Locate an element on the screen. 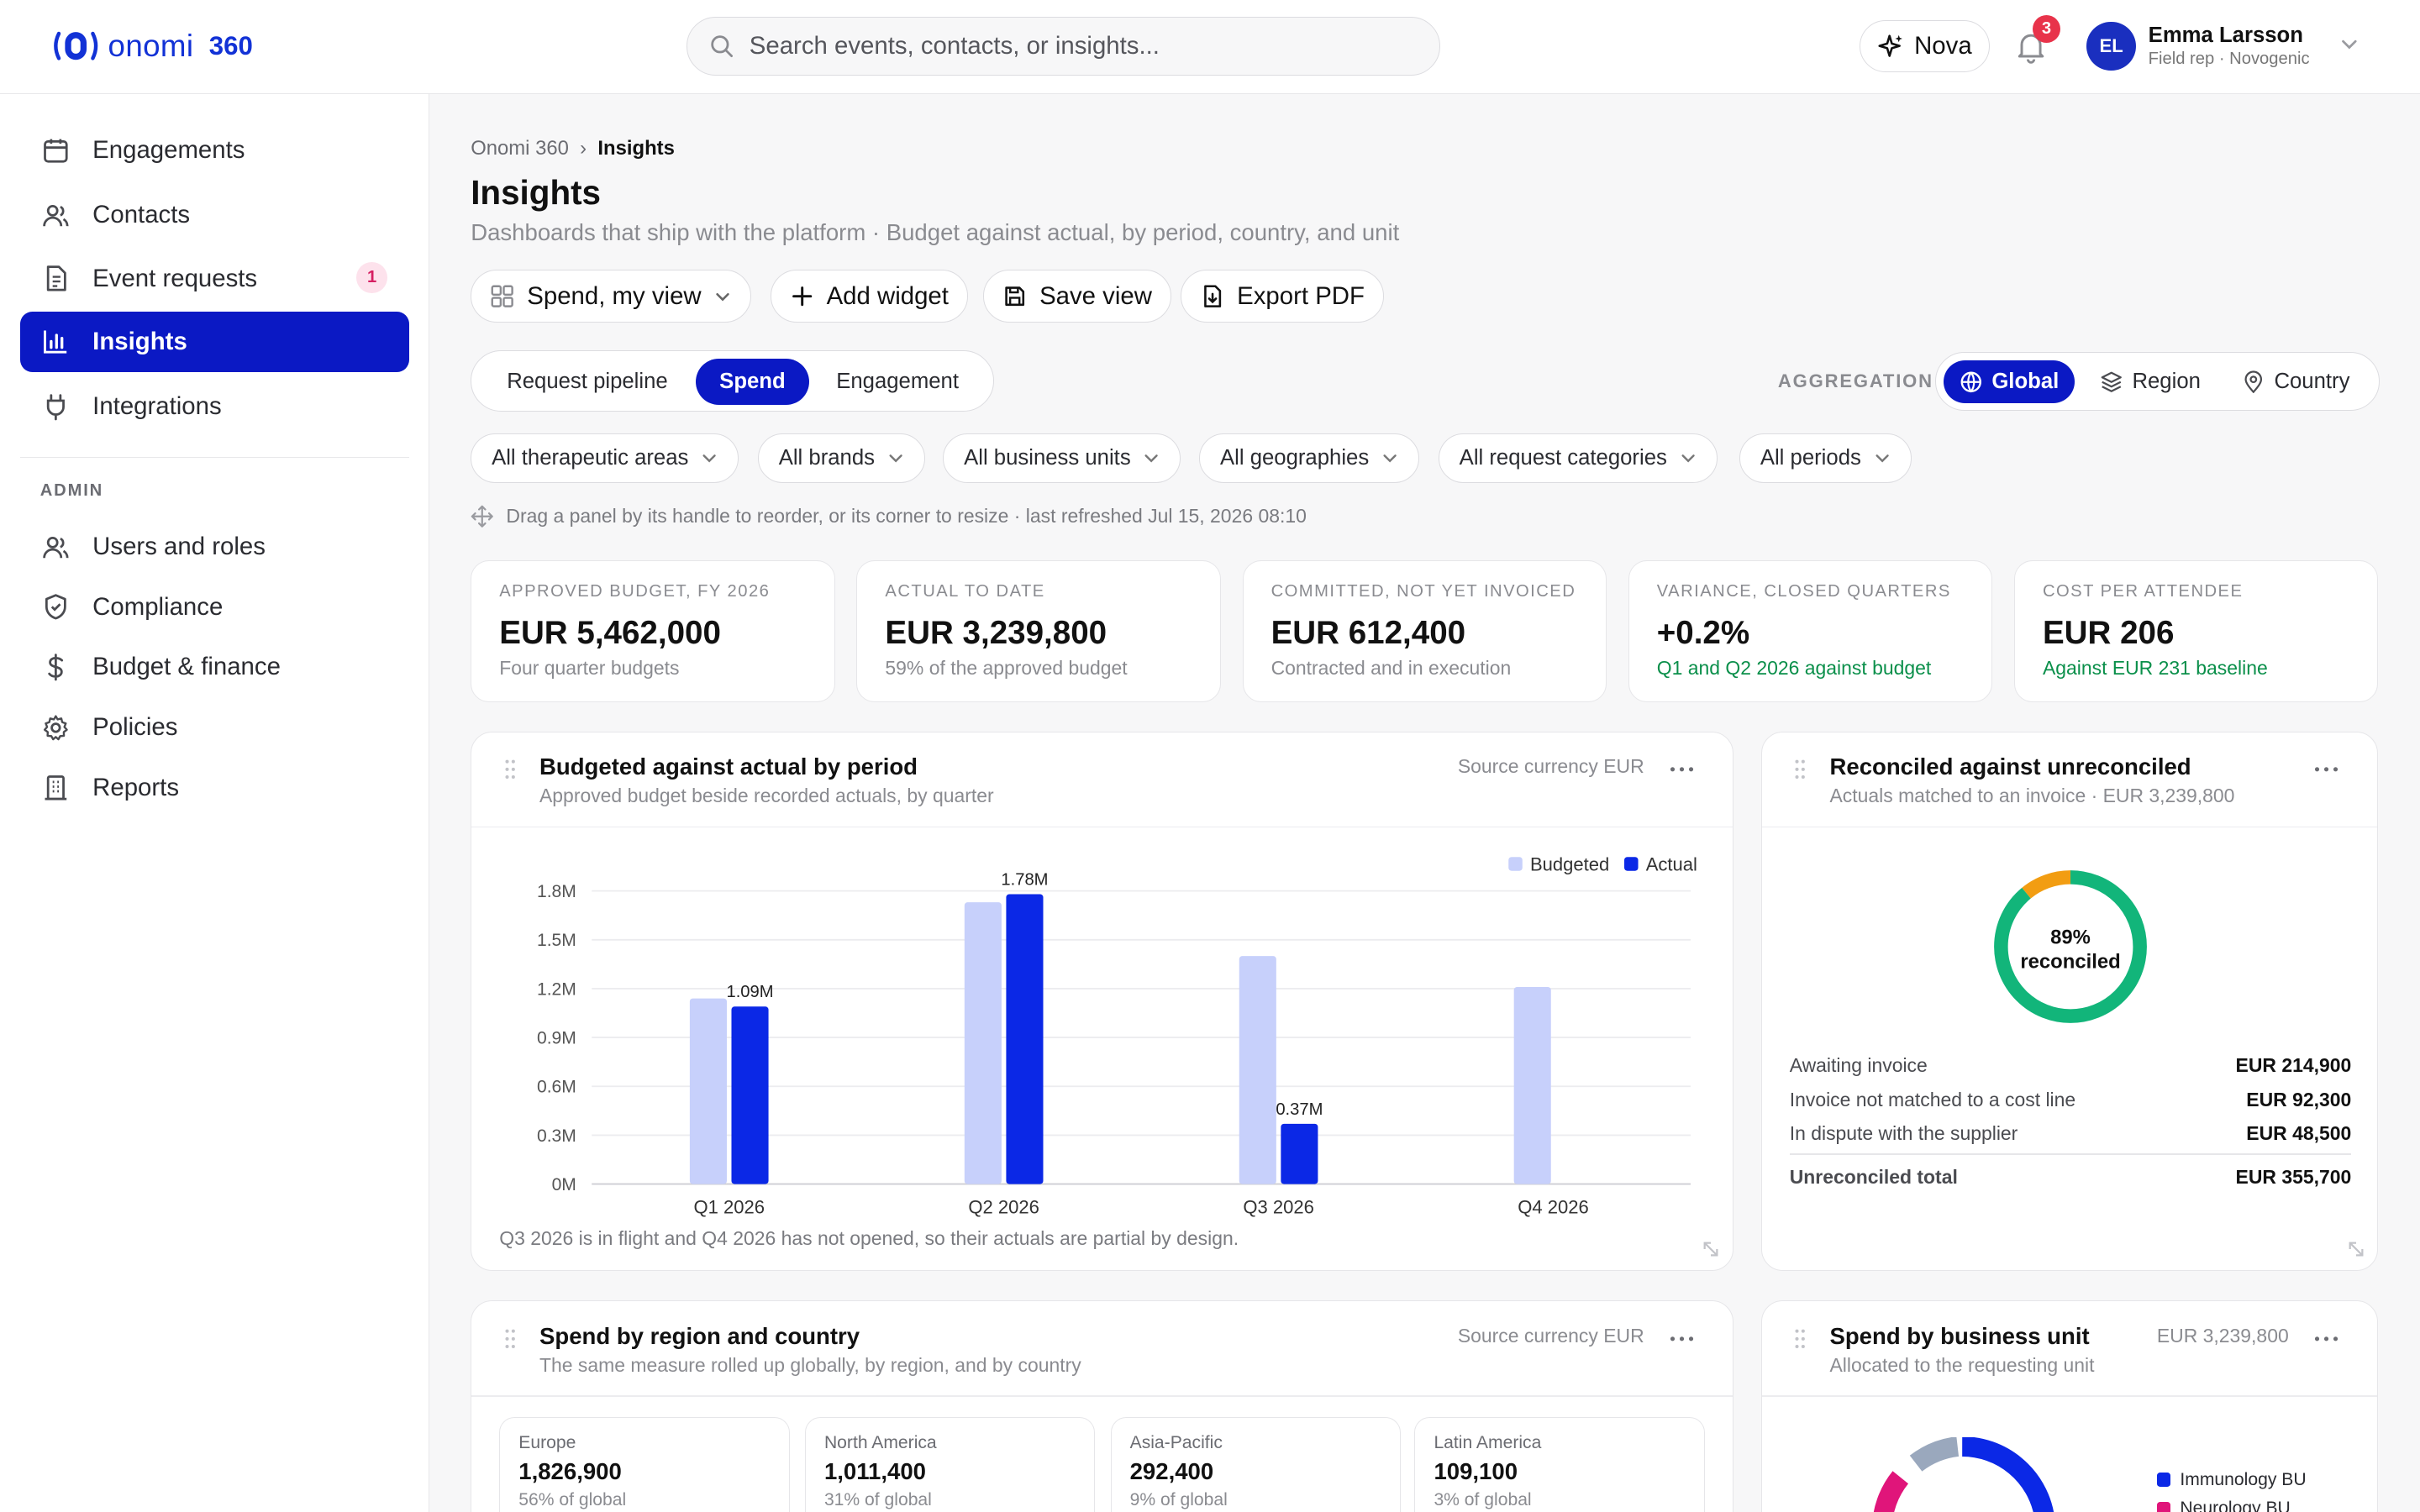  export-pdf-button: Export PDF is located at coordinates (1283, 296).